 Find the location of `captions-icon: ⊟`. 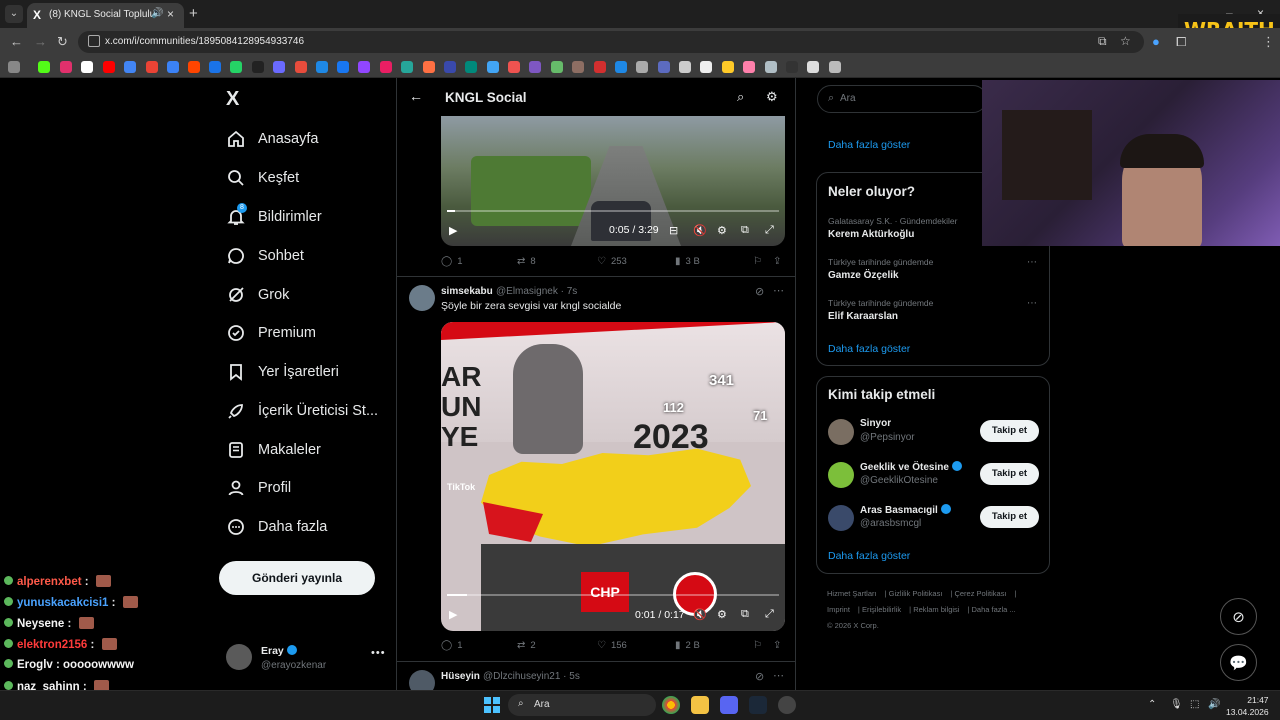

captions-icon: ⊟ is located at coordinates (673, 230).